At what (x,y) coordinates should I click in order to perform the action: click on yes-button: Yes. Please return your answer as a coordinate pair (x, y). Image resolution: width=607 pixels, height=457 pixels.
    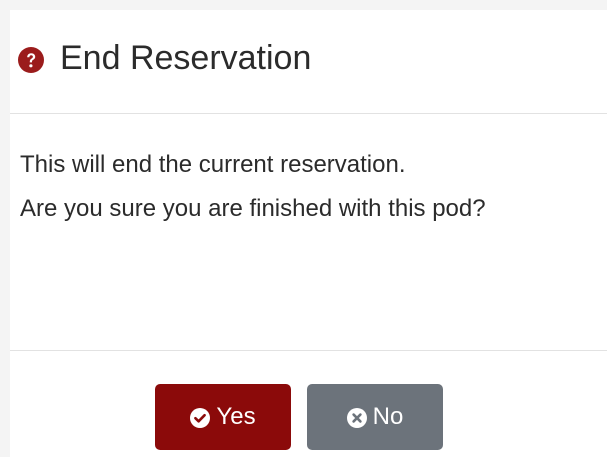
    Looking at the image, I should click on (223, 417).